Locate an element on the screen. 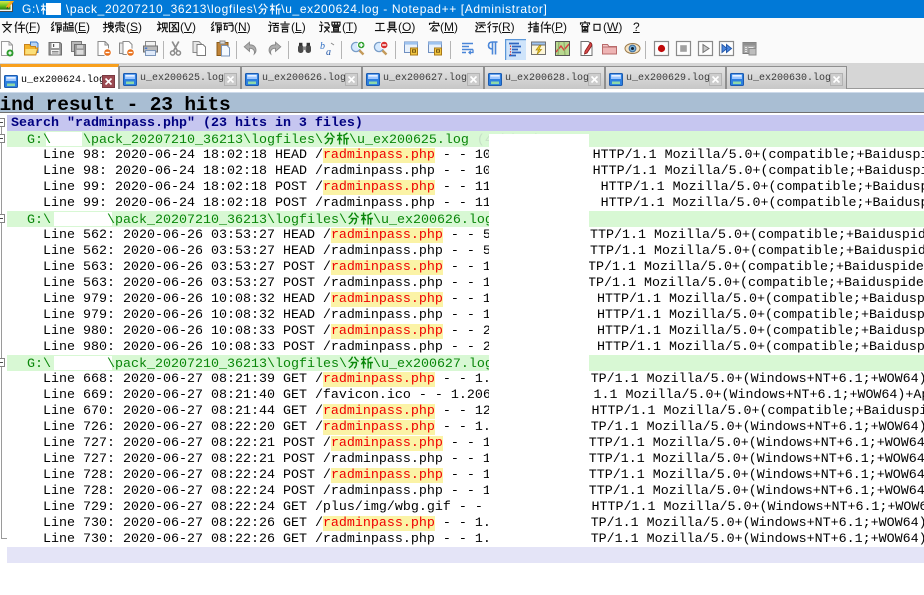 Image resolution: width=924 pixels, height=595 pixels. svg-text: b is located at coordinates (322, 46).